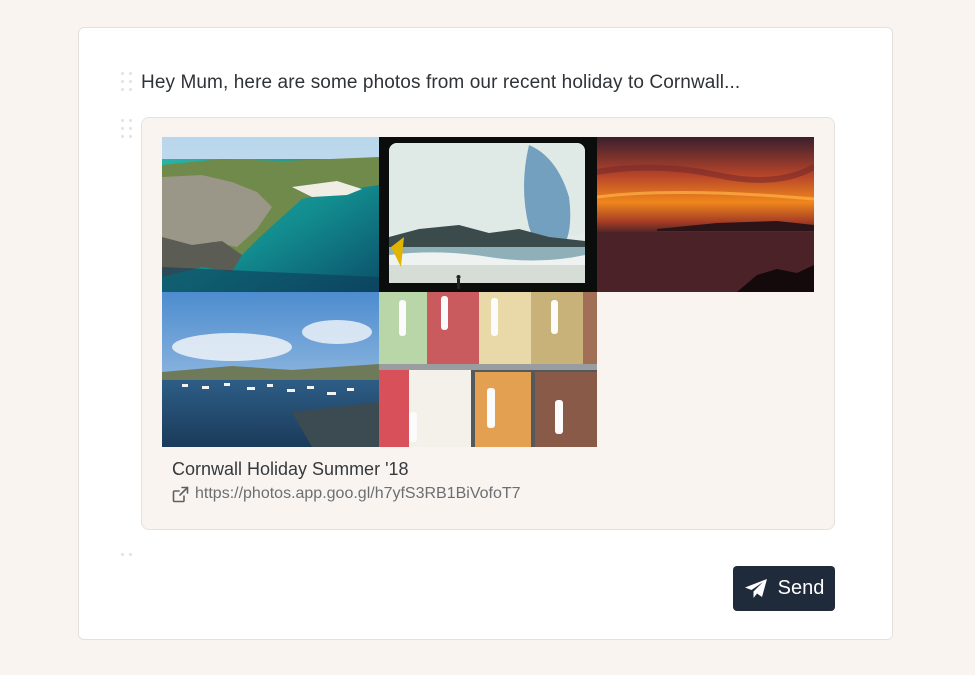 The image size is (975, 675). Describe the element at coordinates (270, 214) in the screenshot. I see `photo-coastal-cliffs` at that location.